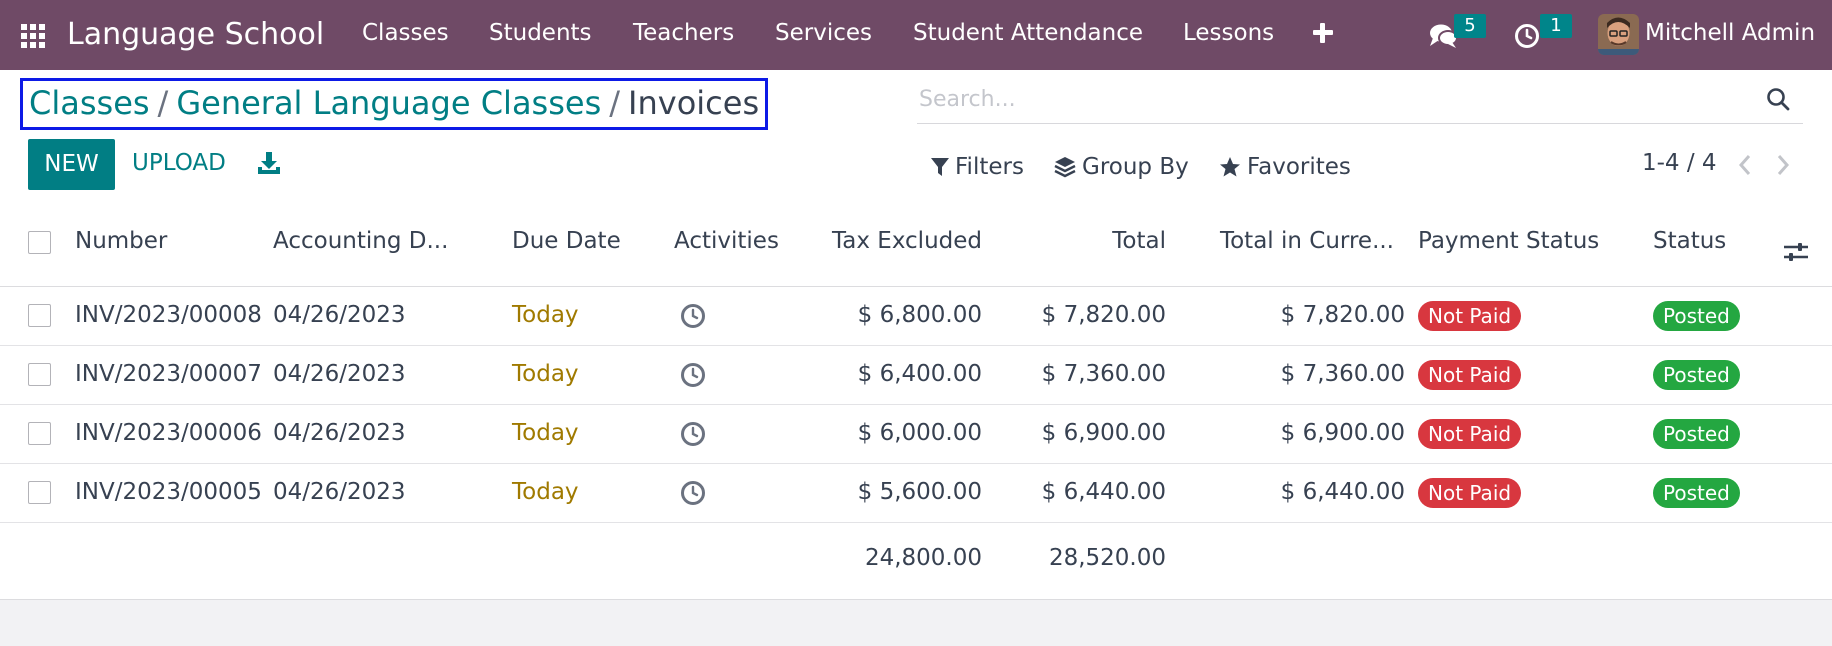  What do you see at coordinates (388, 103) in the screenshot?
I see `breadcrumb-item-general-language-classes: General Language Classes` at bounding box center [388, 103].